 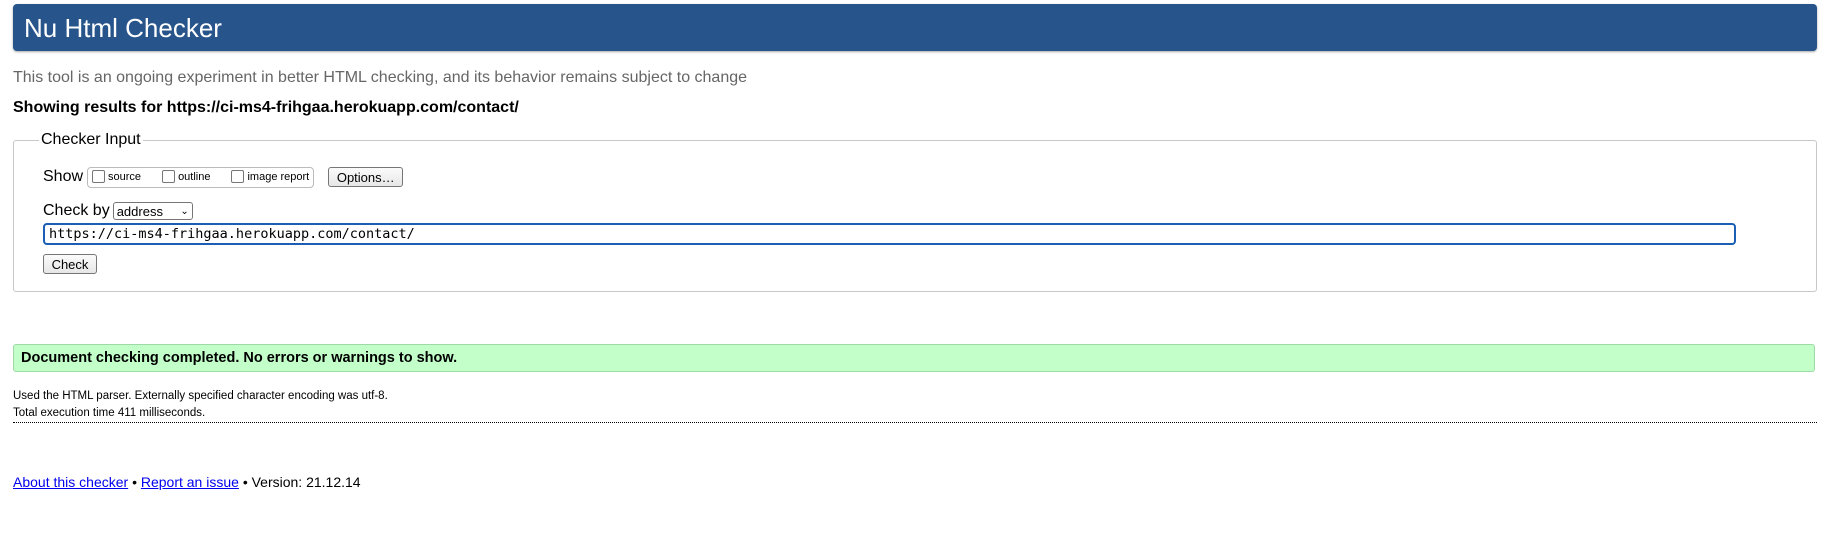 What do you see at coordinates (76, 210) in the screenshot?
I see `check-by-label: Check by` at bounding box center [76, 210].